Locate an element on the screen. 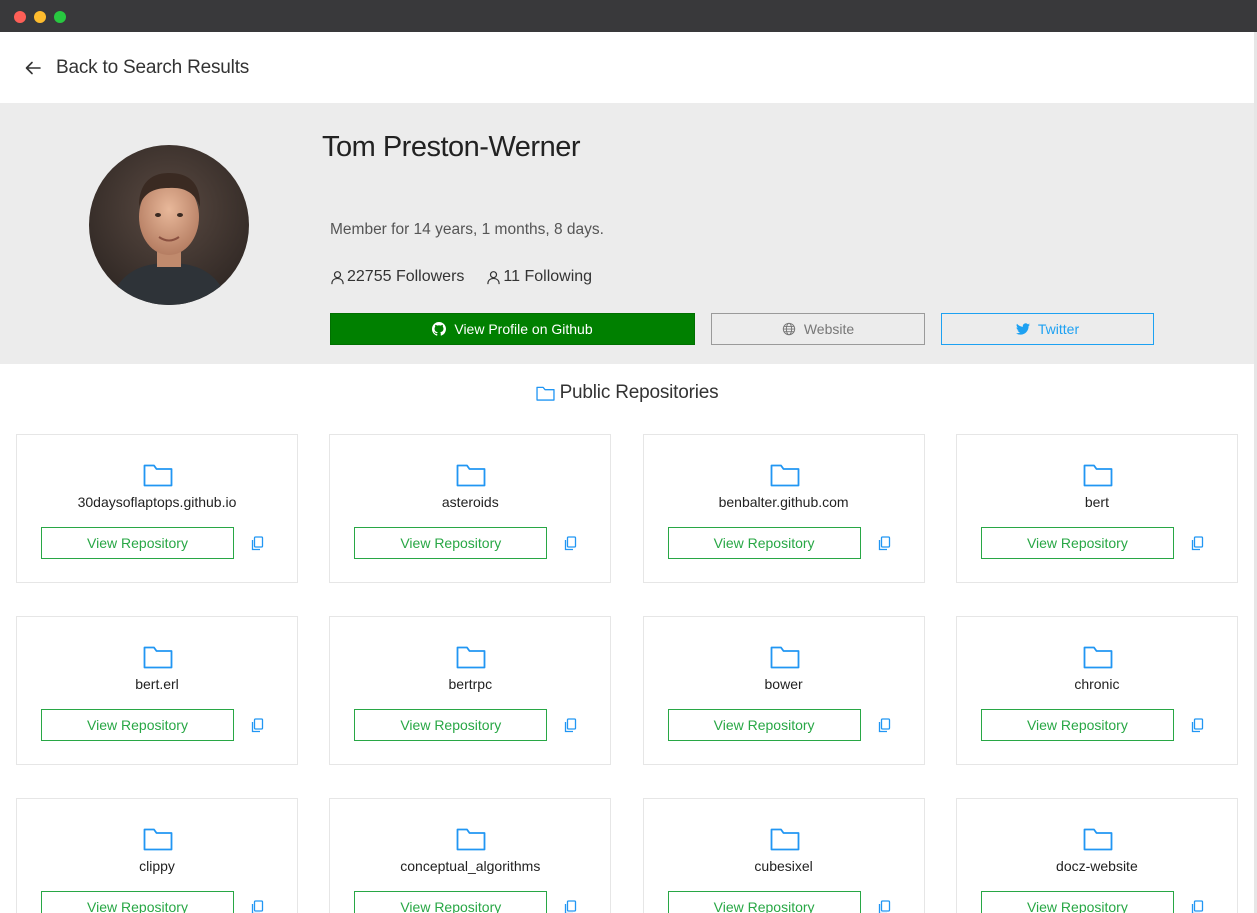 This screenshot has width=1257, height=913. profile-name: Tom Preston-Werner is located at coordinates (451, 147).